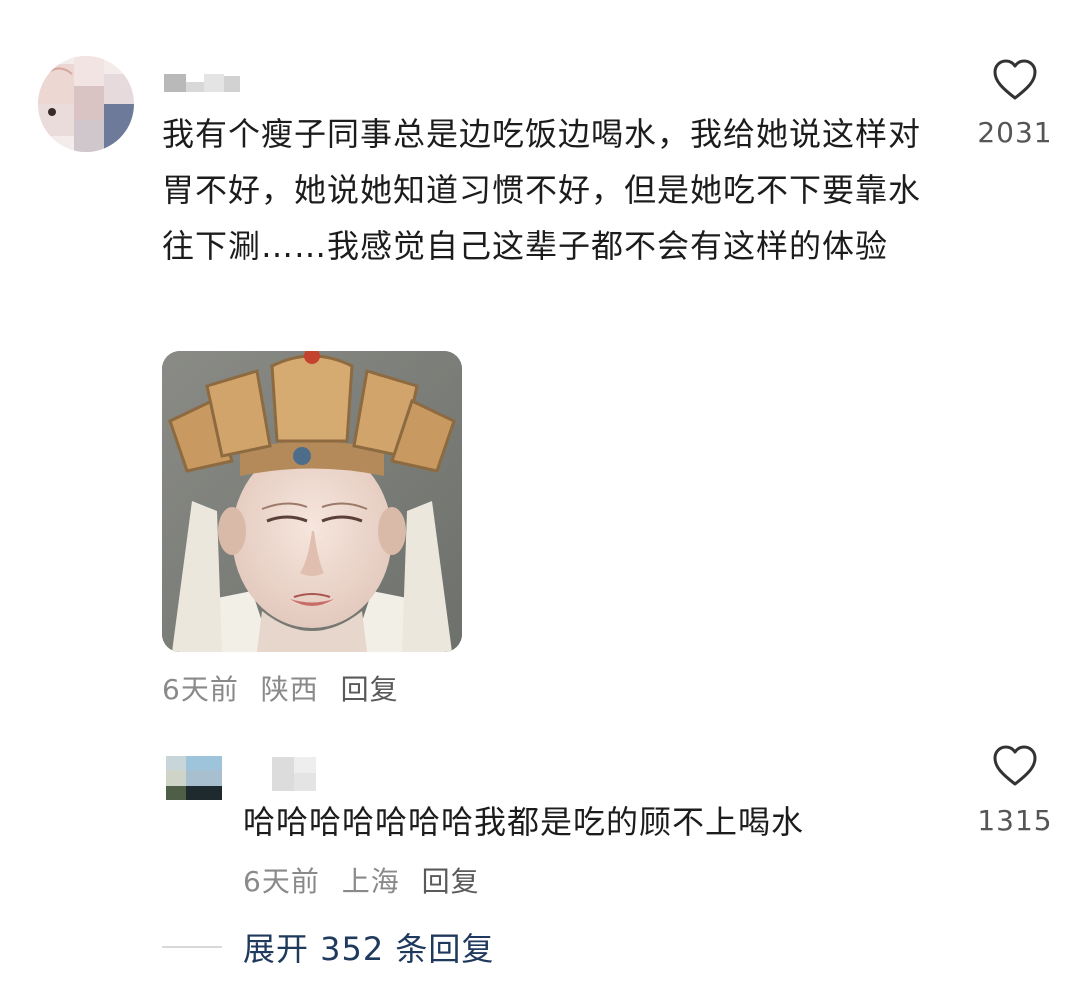 Image resolution: width=1080 pixels, height=1001 pixels. I want to click on reply-meta: 6天前 上海 回复, so click(367, 880).